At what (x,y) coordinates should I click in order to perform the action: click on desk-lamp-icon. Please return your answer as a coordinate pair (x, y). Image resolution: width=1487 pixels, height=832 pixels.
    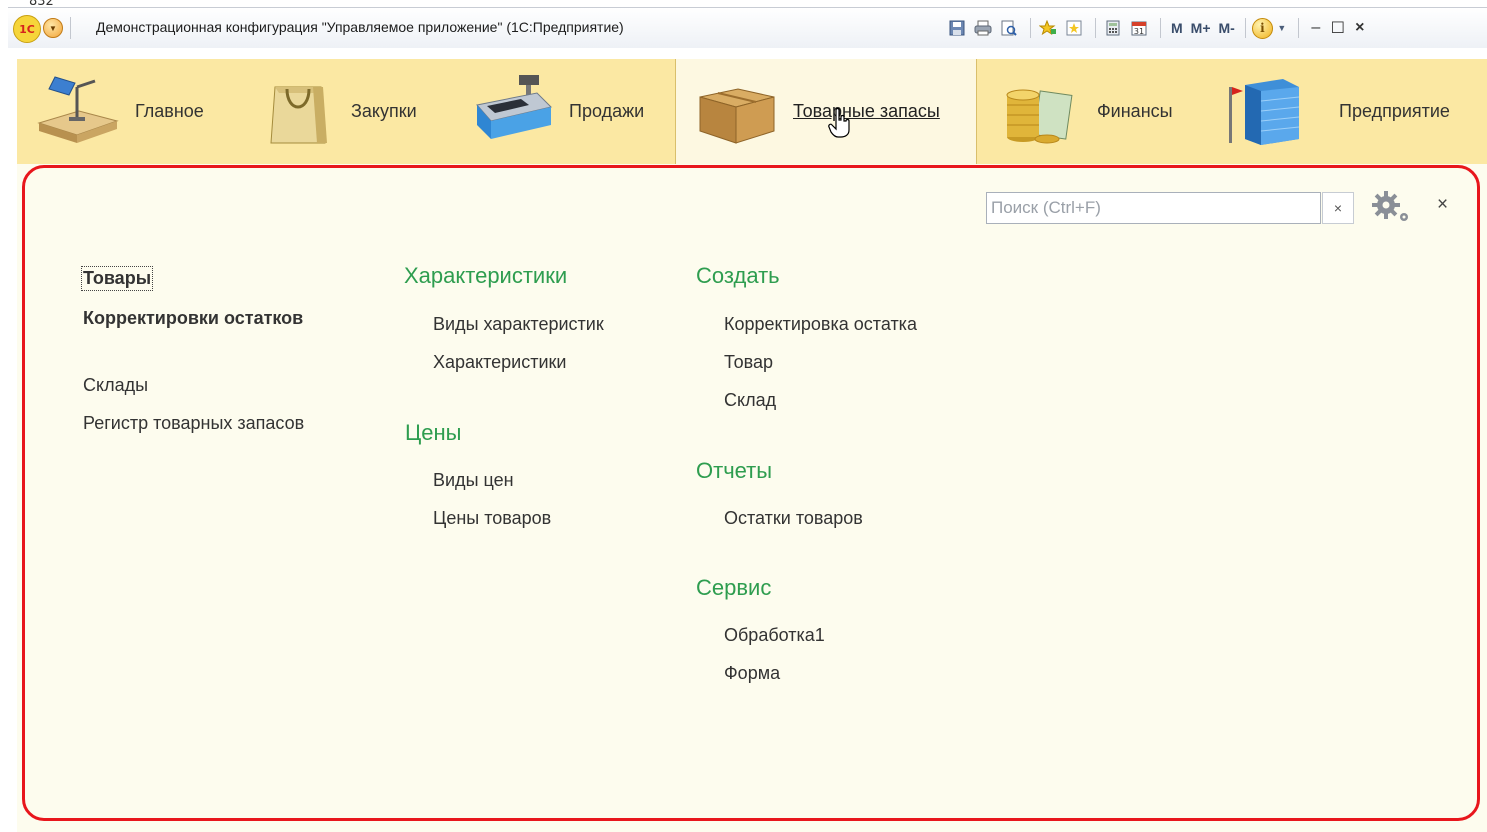
    Looking at the image, I should click on (77, 112).